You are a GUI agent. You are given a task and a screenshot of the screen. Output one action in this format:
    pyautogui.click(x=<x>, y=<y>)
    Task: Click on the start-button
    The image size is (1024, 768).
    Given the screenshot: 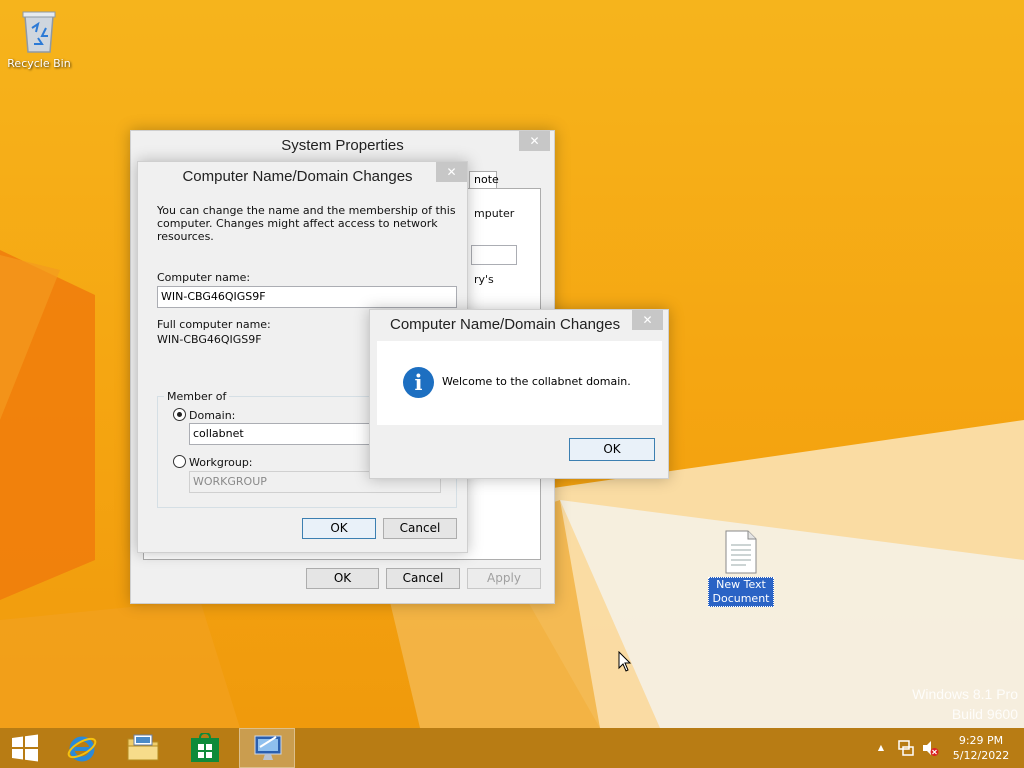 What is the action you would take?
    pyautogui.click(x=25, y=748)
    